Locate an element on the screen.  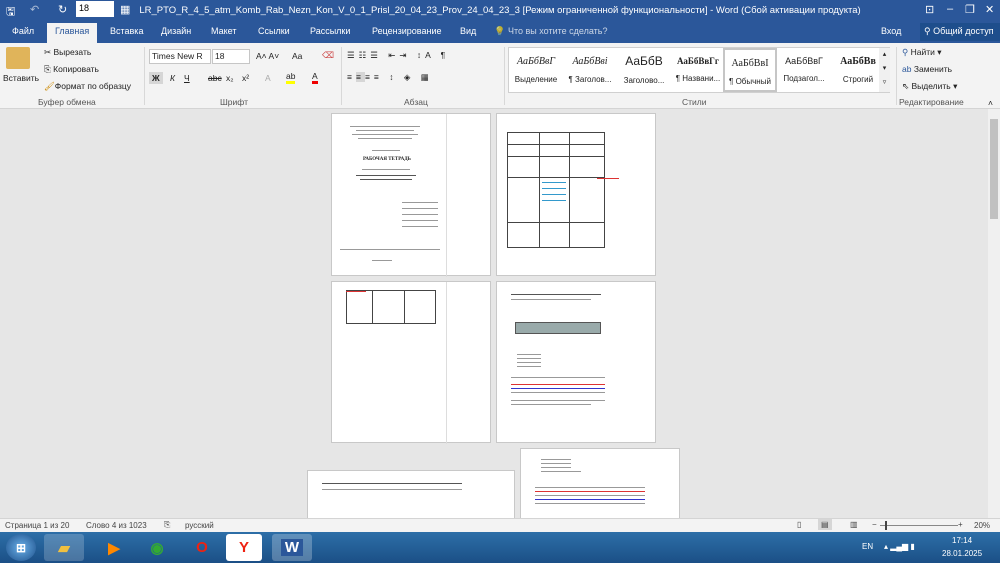
zoom-out-button: − is located at coordinates (874, 524).